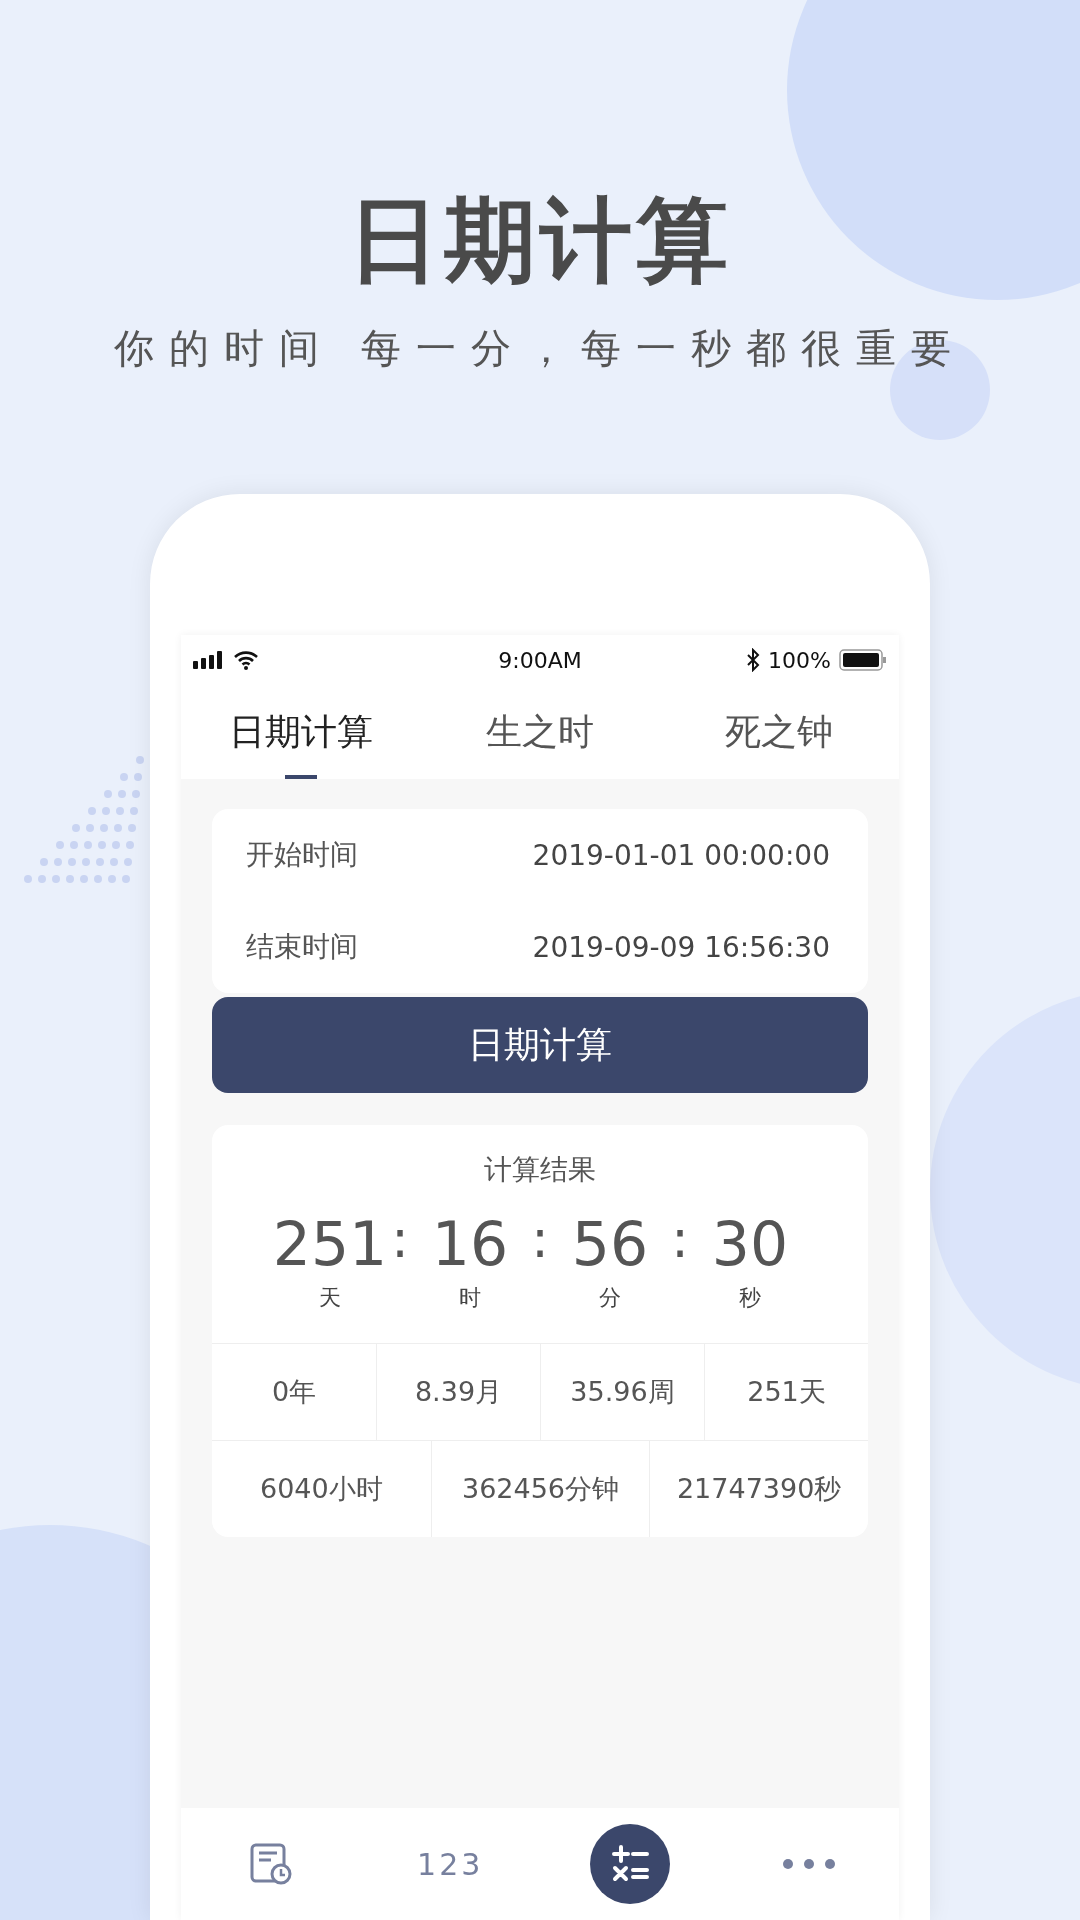 The image size is (1080, 1920). I want to click on result-cell: 8.39月, so click(458, 1392).